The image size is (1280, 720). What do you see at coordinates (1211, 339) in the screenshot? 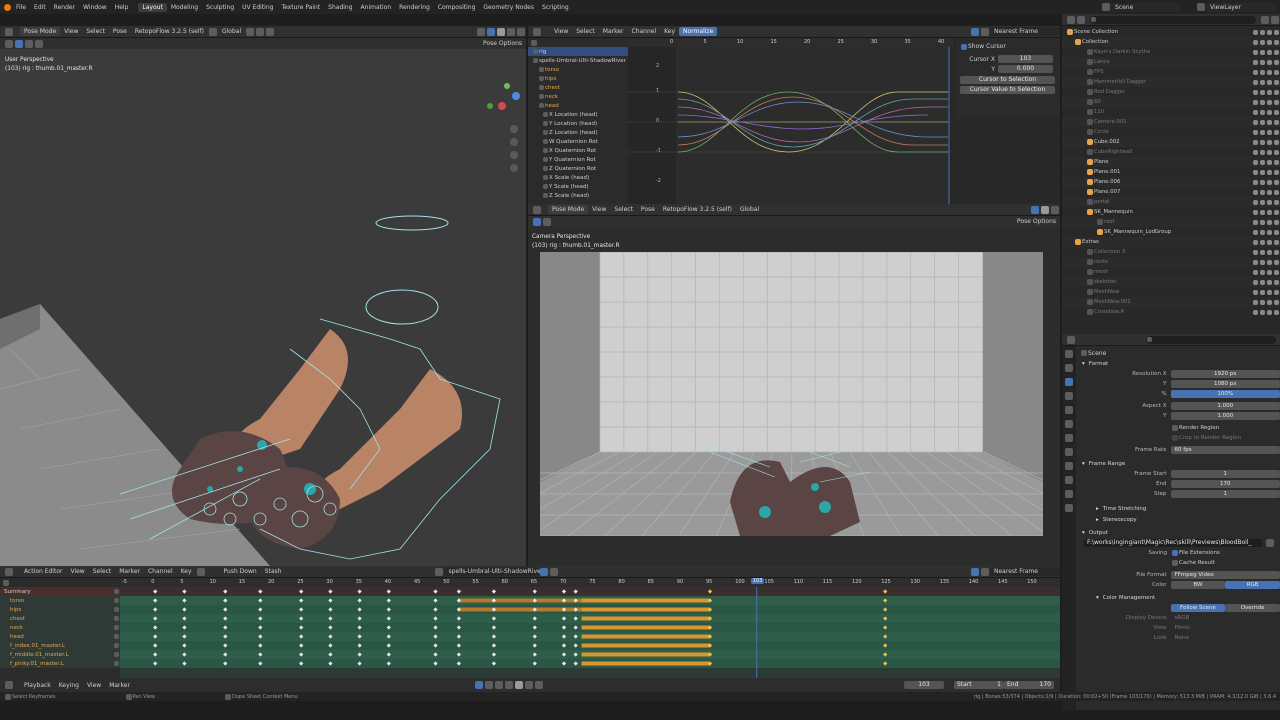
I see `properties-search-field` at bounding box center [1211, 339].